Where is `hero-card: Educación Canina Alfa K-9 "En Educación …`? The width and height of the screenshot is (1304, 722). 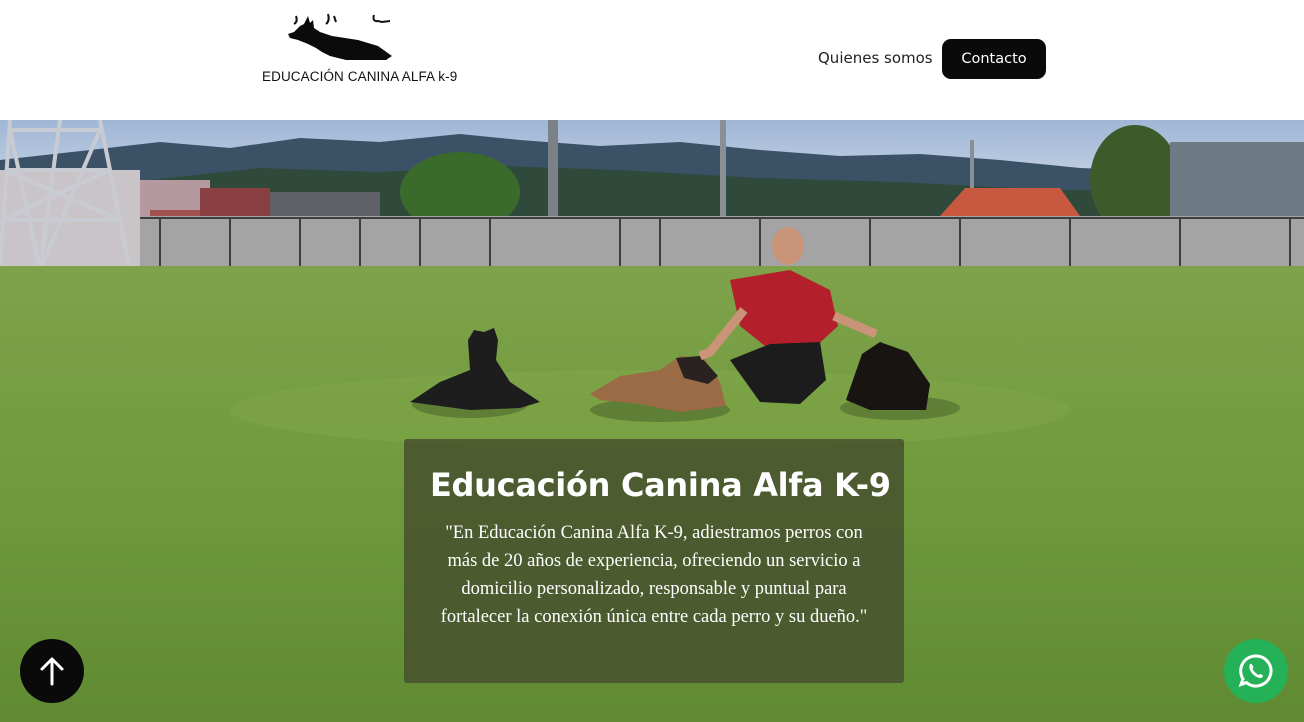
hero-card: Educación Canina Alfa K-9 "En Educación … is located at coordinates (654, 561).